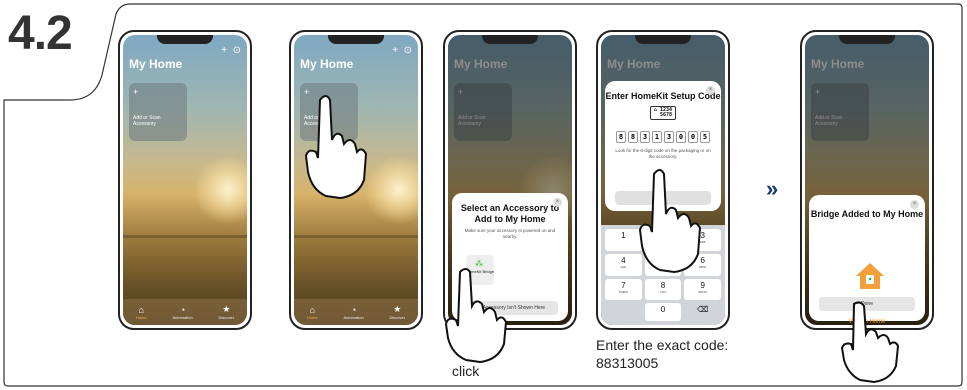 This screenshot has width=967, height=390. Describe the element at coordinates (867, 214) in the screenshot. I see `added-title: Bridge Added to My Home` at that location.